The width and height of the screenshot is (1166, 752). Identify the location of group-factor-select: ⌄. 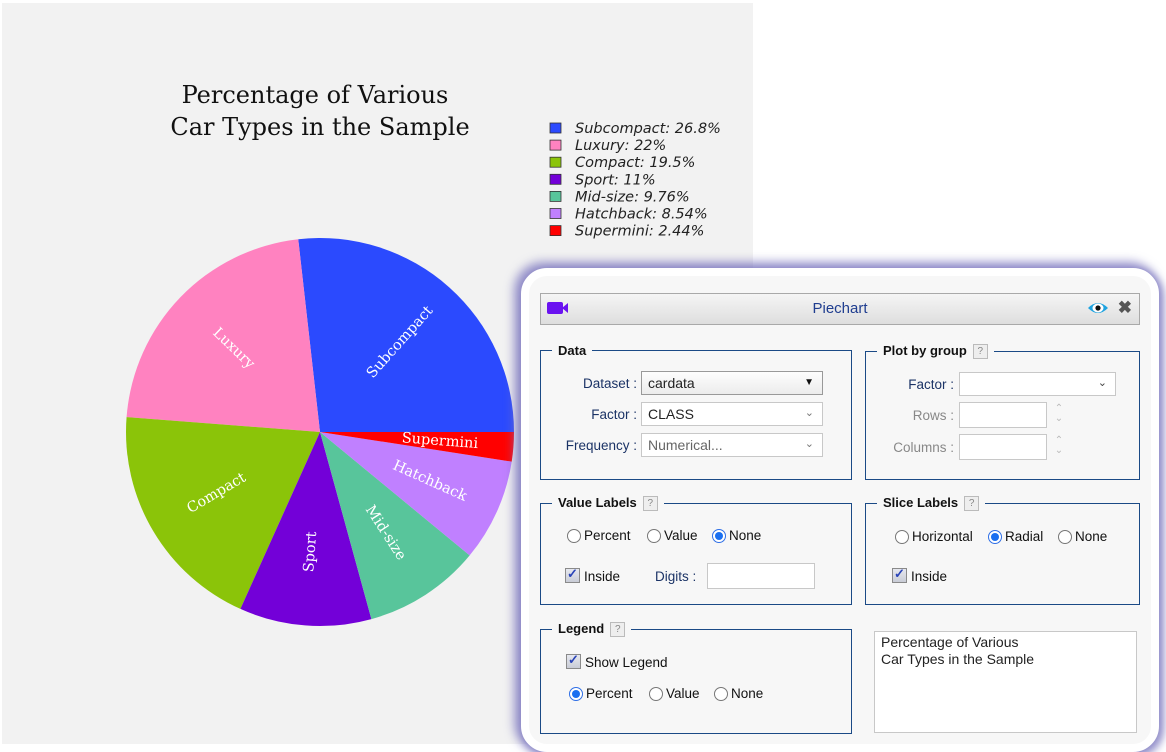
(1037, 384).